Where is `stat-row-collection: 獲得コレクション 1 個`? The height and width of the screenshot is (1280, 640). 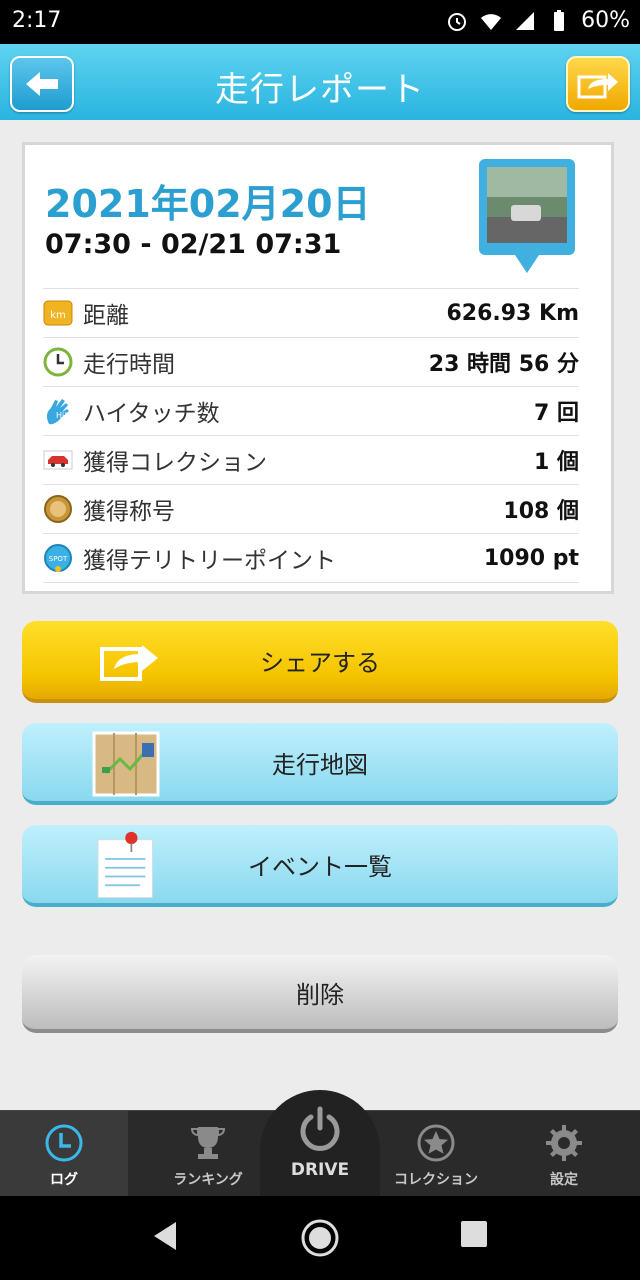
stat-row-collection: 獲得コレクション 1 個 is located at coordinates (311, 459).